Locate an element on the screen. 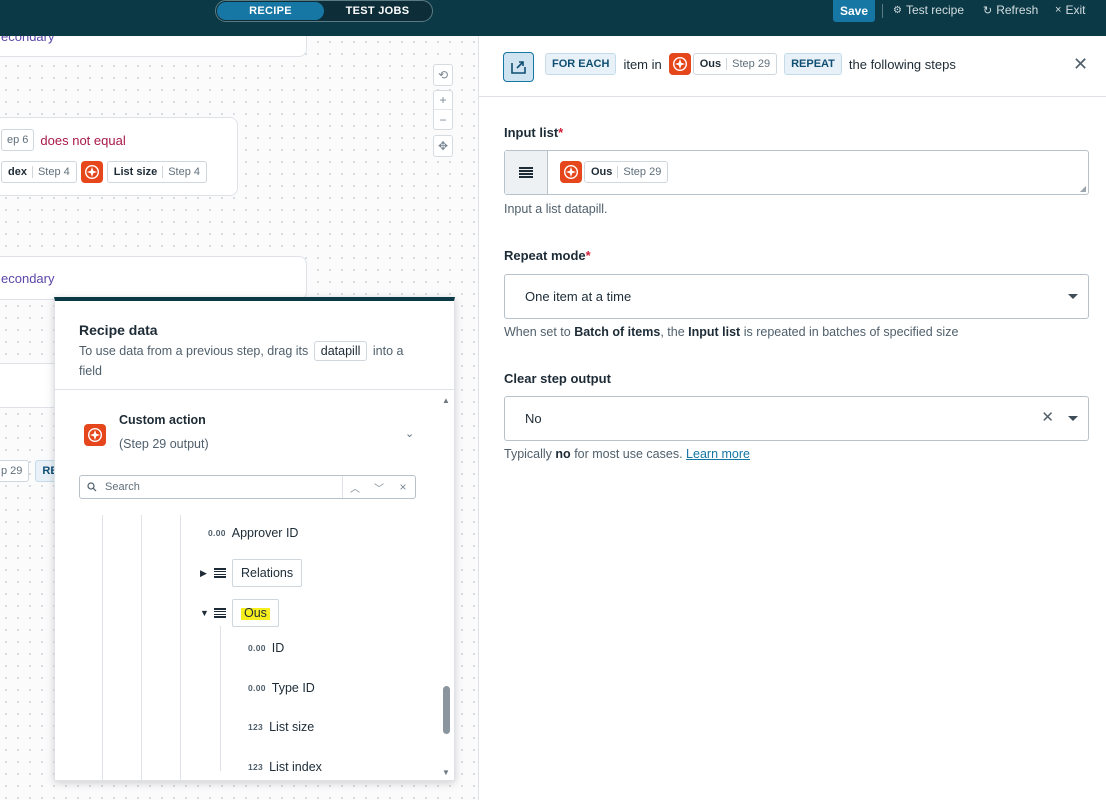 This screenshot has height=800, width=1106. tab-test-jobs: TEST JOBS is located at coordinates (377, 11).